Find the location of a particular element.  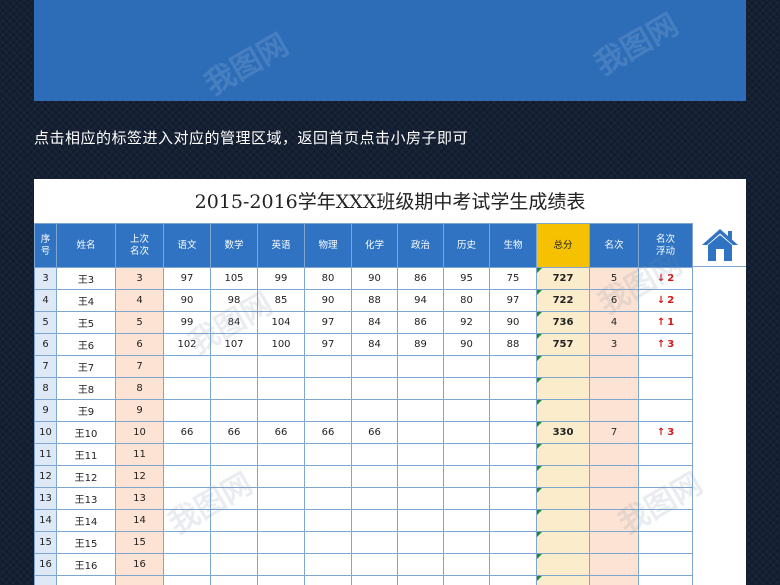

cell-chinese: 66 is located at coordinates (187, 432).